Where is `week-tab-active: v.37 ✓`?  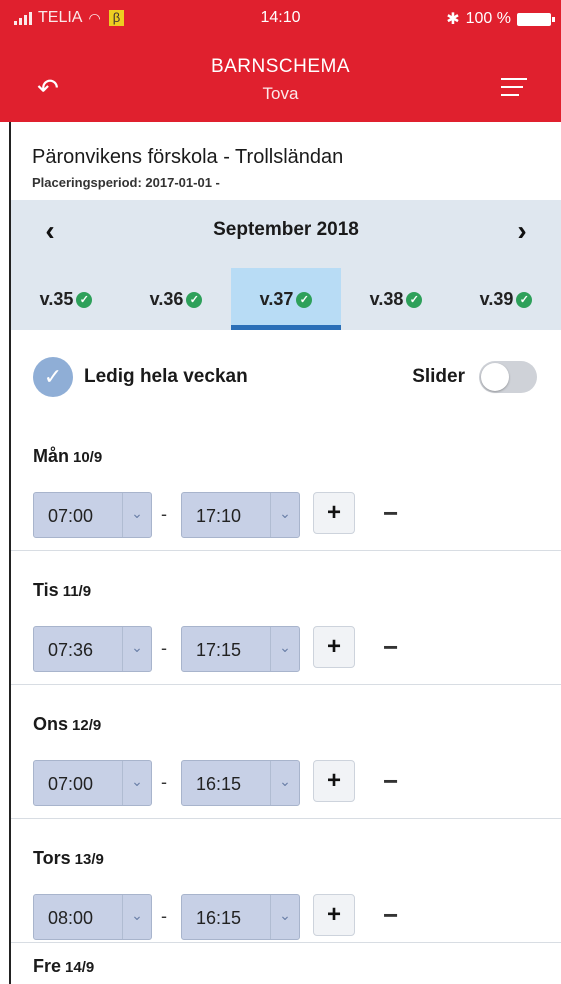
week-tab-active: v.37 ✓ is located at coordinates (286, 299).